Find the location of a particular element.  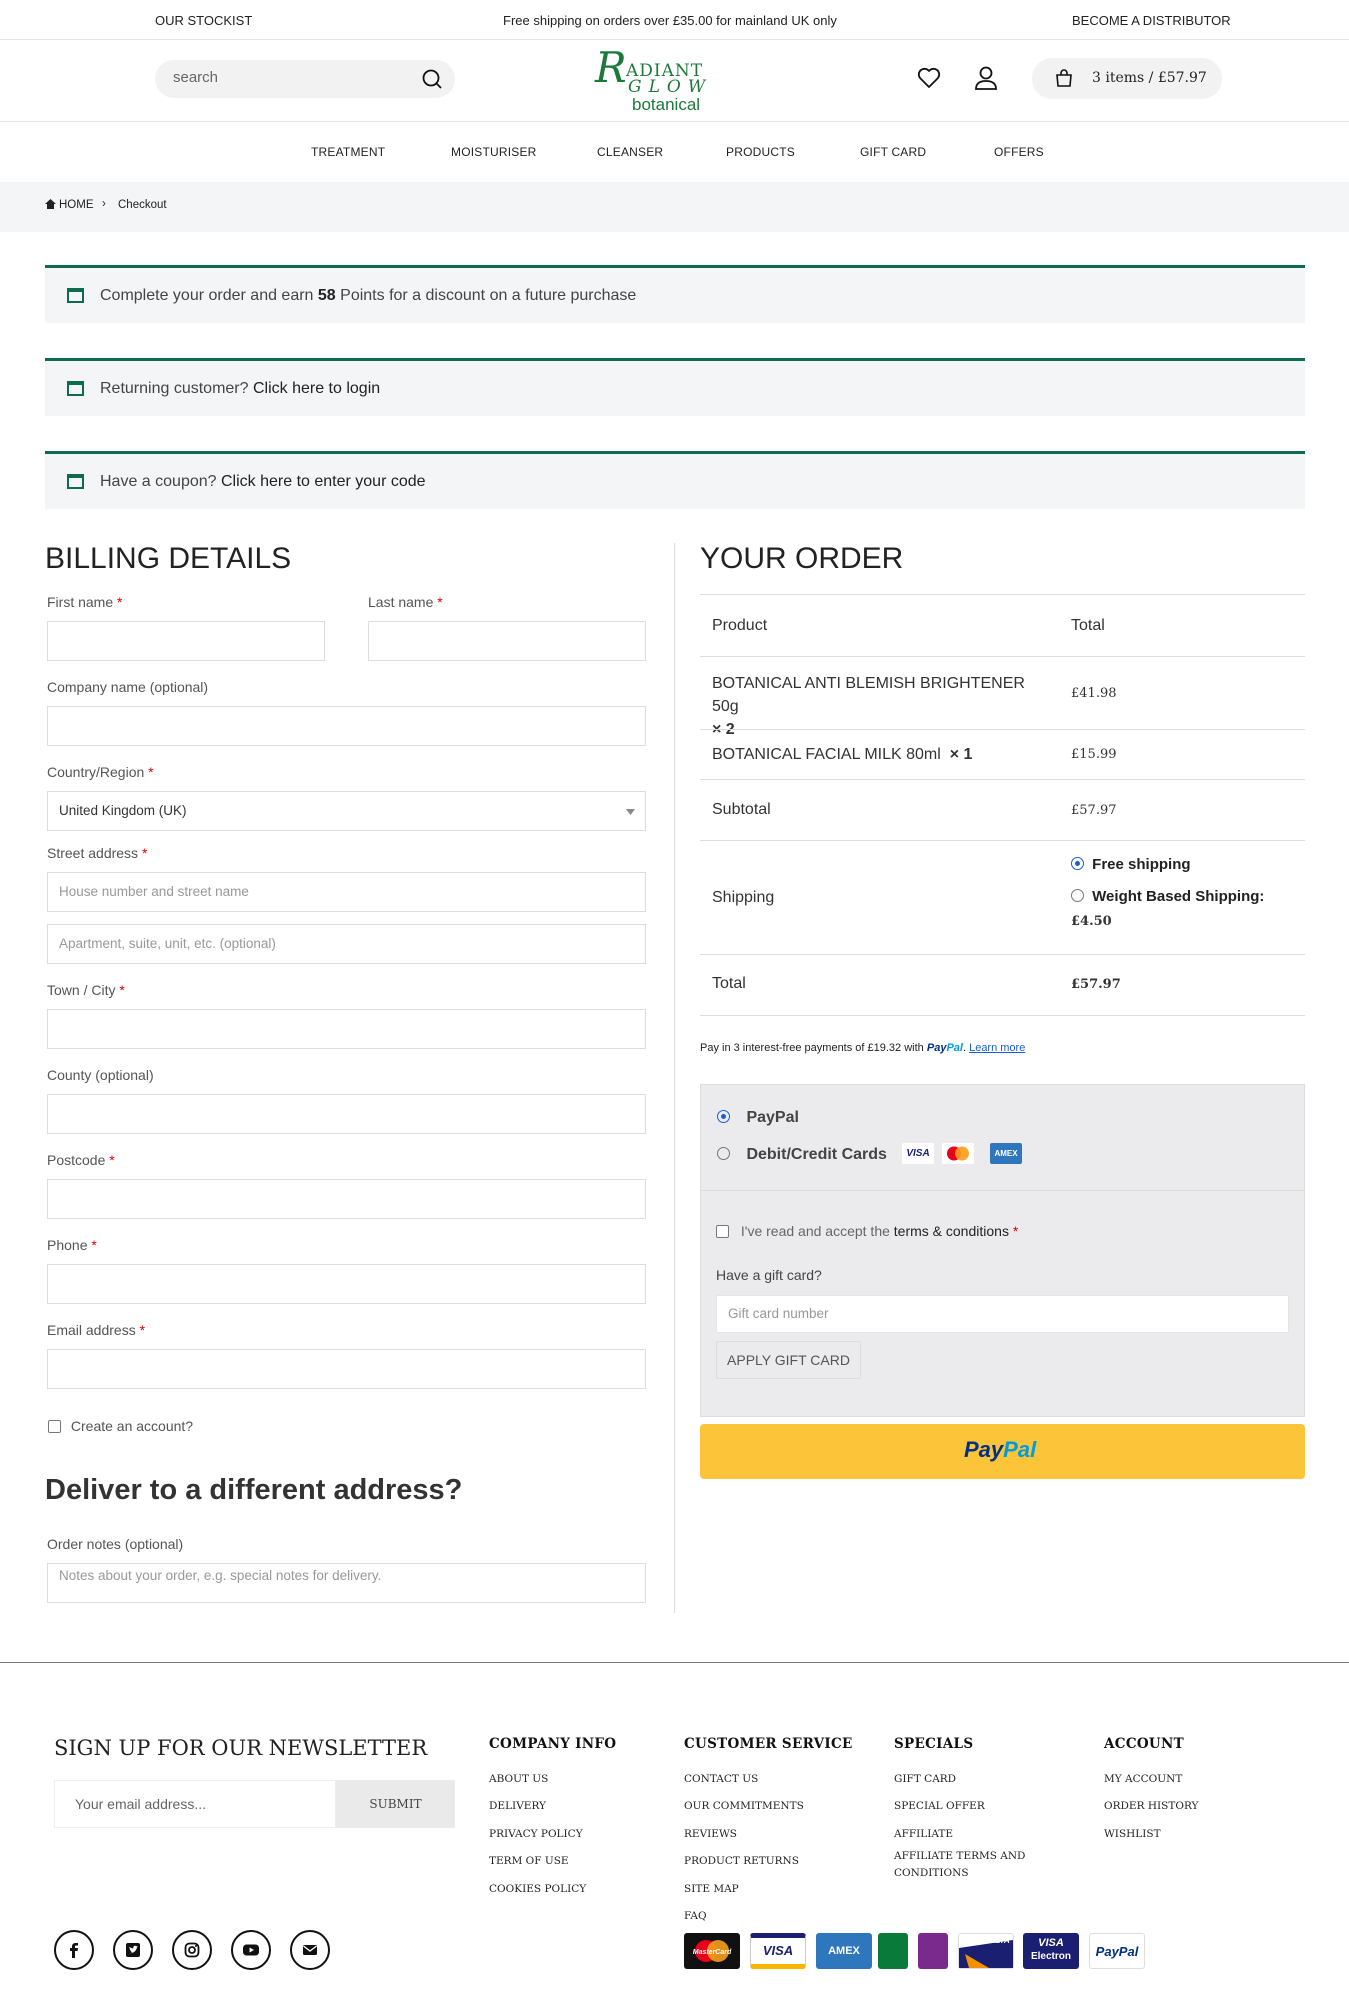

footer-link-wishlist: WISHLIST is located at coordinates (1132, 1834).